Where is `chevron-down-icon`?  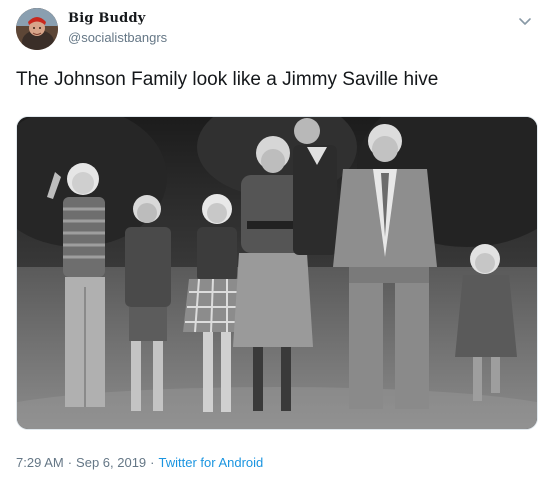
chevron-down-icon is located at coordinates (525, 21).